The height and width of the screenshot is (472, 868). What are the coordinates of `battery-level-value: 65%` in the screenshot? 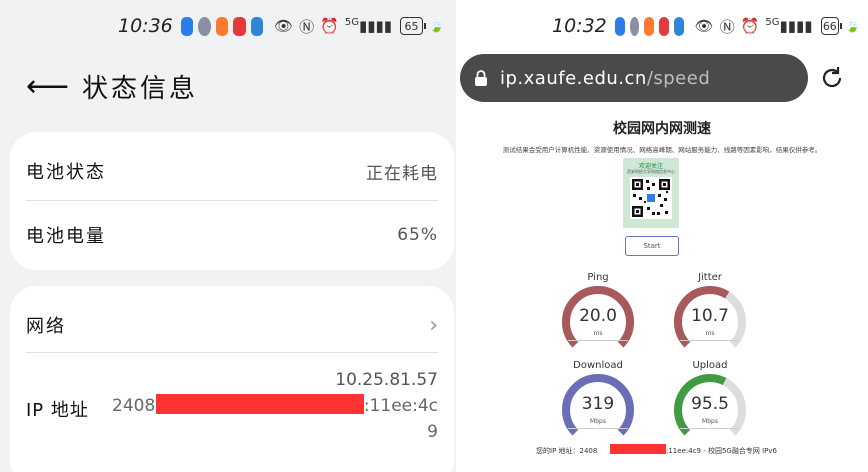 It's located at (417, 235).